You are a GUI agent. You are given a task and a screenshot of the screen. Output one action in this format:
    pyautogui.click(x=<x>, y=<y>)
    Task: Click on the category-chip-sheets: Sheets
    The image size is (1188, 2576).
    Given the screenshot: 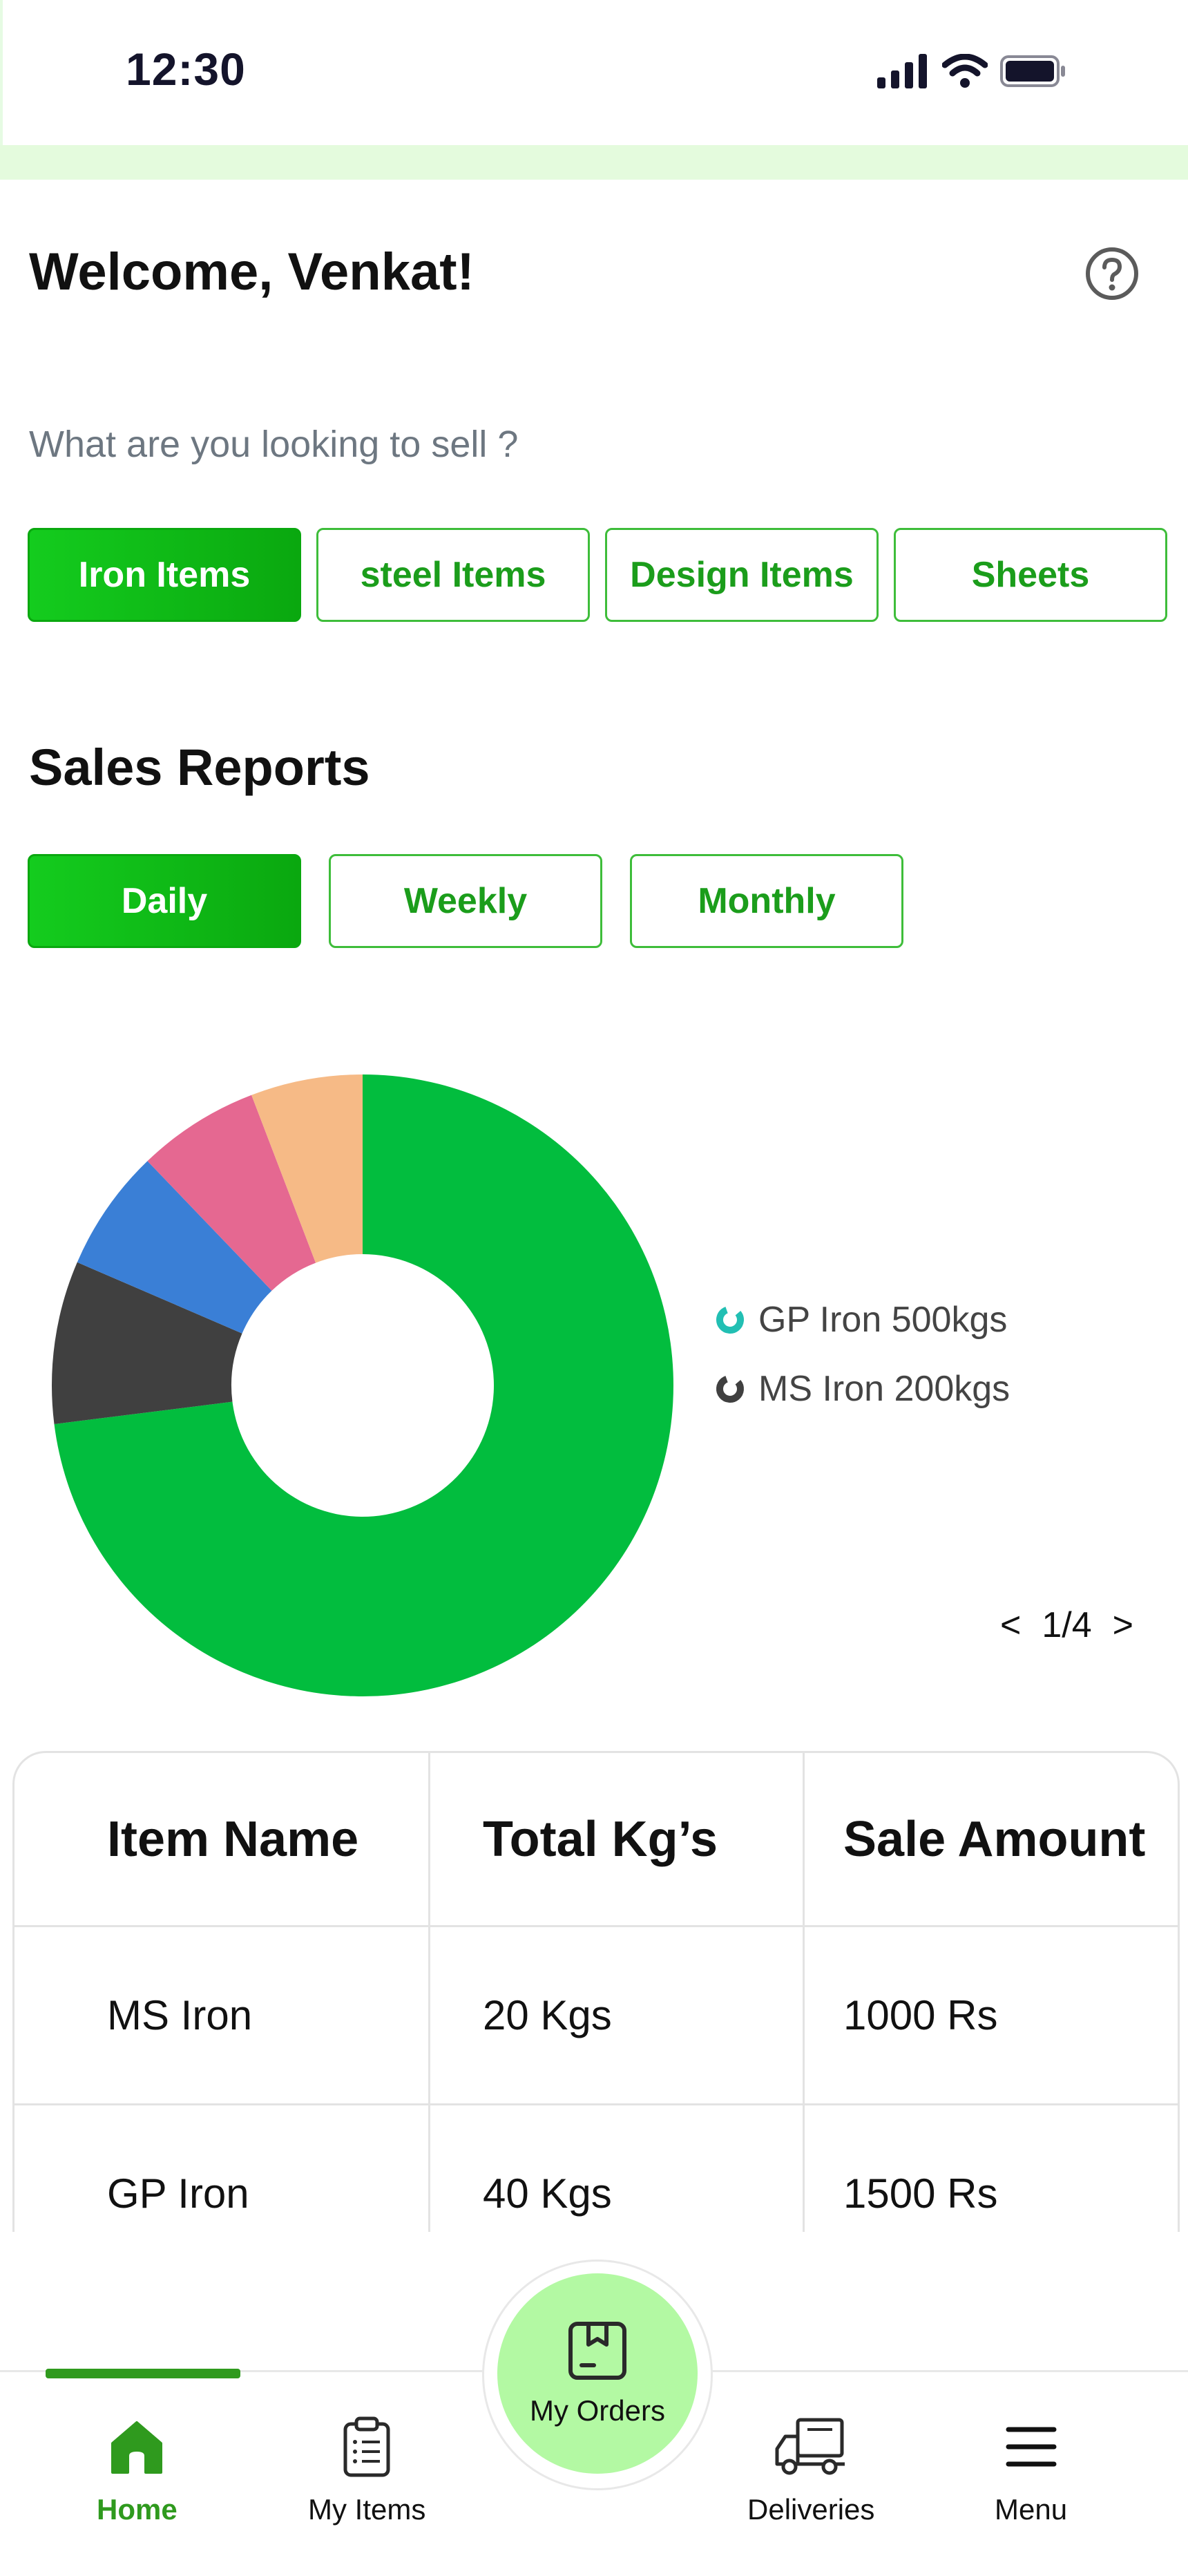 What is the action you would take?
    pyautogui.click(x=1030, y=575)
    